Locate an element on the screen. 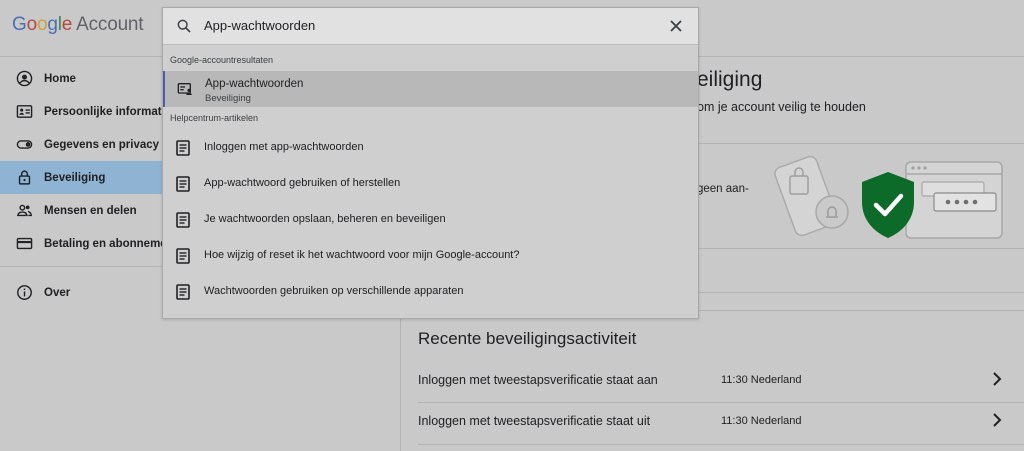 Image resolution: width=1024 pixels, height=451 pixels. sidebar-item-payments: Betaling en abonnementen is located at coordinates (95, 243).